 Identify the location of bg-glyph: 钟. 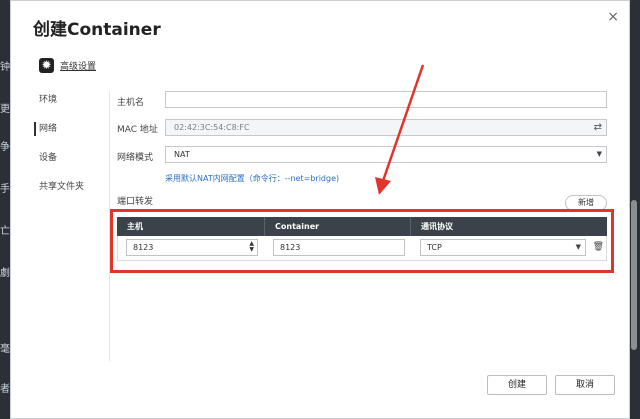
(5, 67).